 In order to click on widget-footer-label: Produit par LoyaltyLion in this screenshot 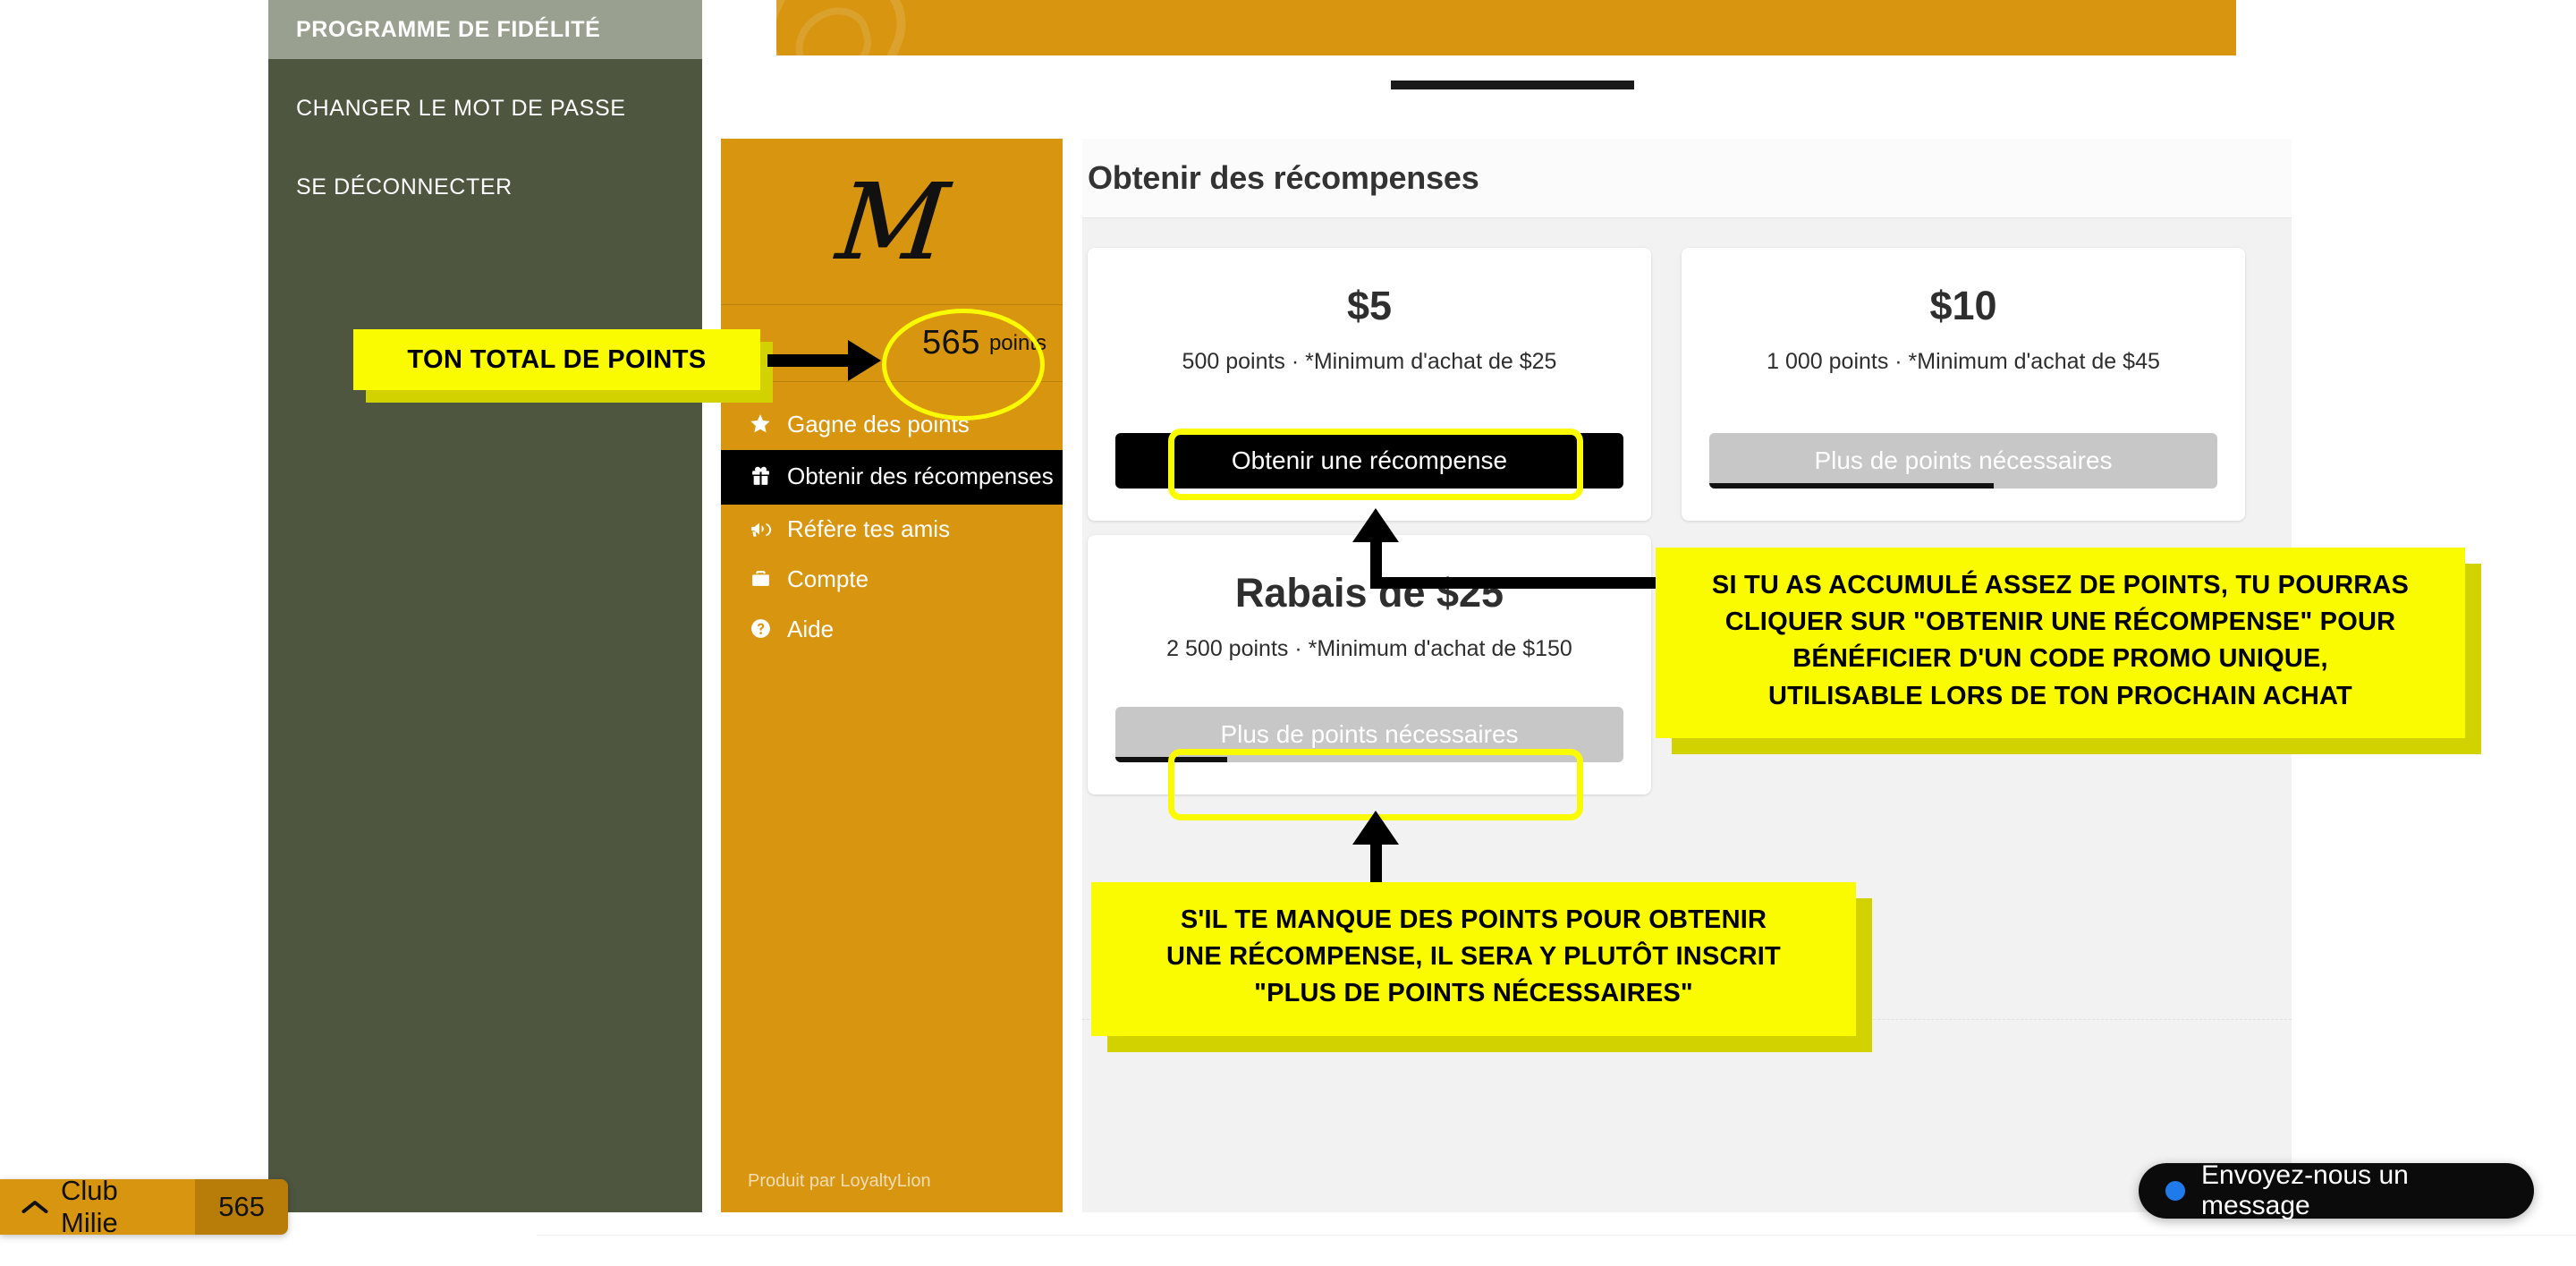, I will do `click(839, 1180)`.